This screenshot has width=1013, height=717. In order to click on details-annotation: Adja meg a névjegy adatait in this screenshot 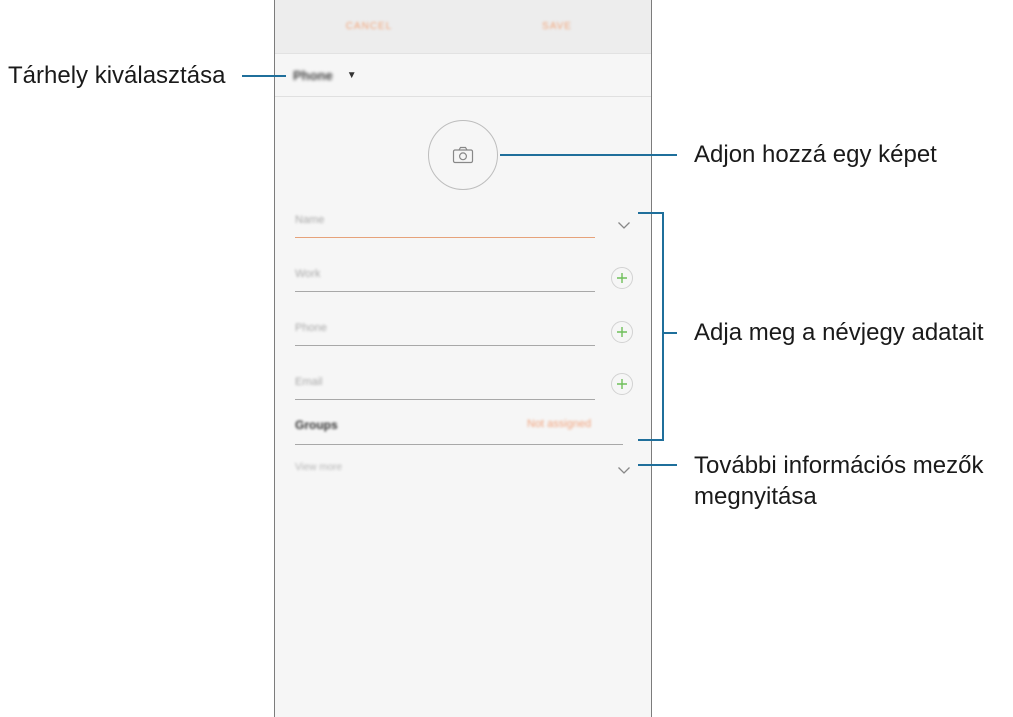, I will do `click(839, 332)`.